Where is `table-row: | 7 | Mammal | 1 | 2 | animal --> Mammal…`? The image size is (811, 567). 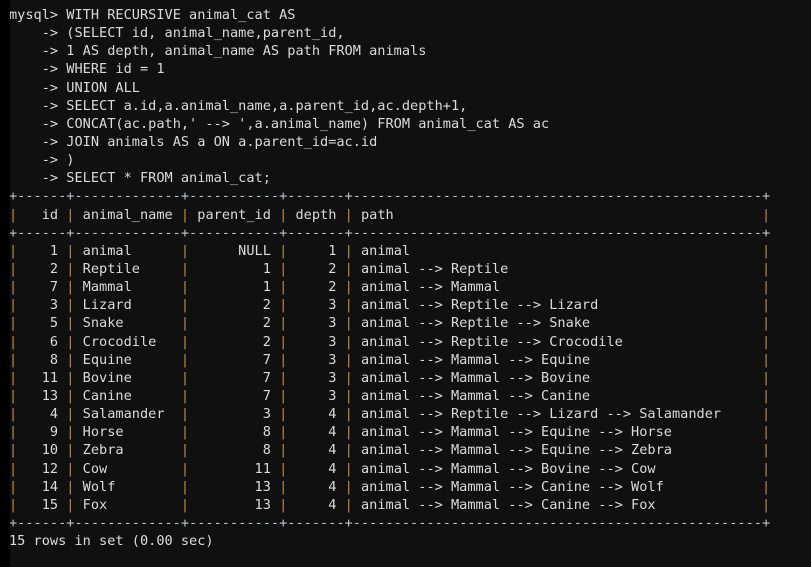
table-row: | 7 | Mammal | 1 | 2 | animal --> Mammal… is located at coordinates (405, 287).